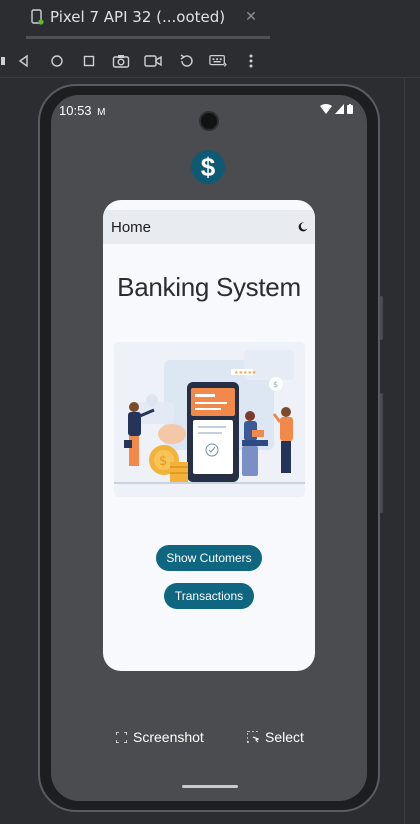  I want to click on select-label: Select, so click(284, 737).